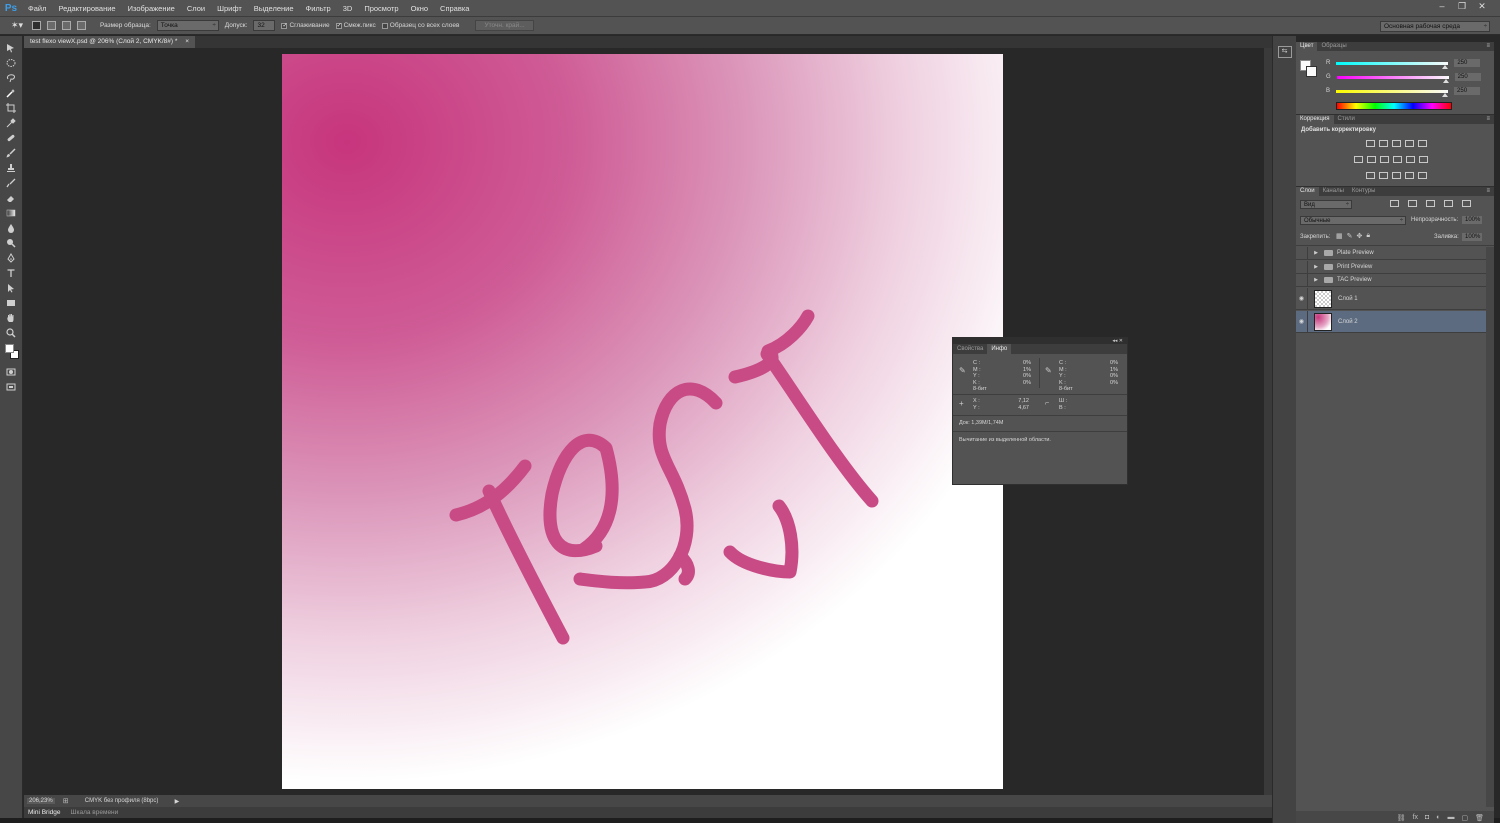  I want to click on menu-view: Просмотр, so click(381, 8).